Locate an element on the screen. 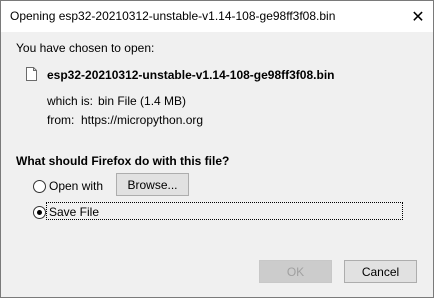  intro-text: You have chosen to open: is located at coordinates (85, 48).